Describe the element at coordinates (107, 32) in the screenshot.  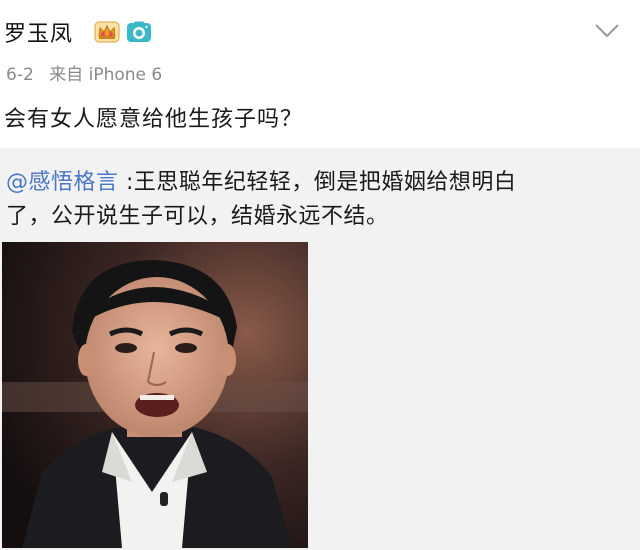
I see `crown-badge-icon` at that location.